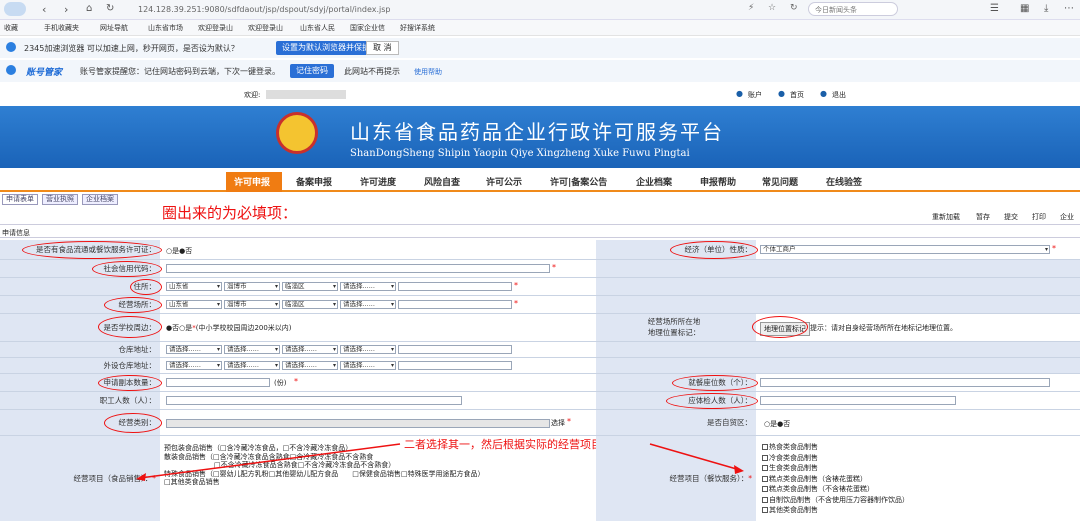  Describe the element at coordinates (141, 477) in the screenshot. I see `arrow-left-head` at that location.